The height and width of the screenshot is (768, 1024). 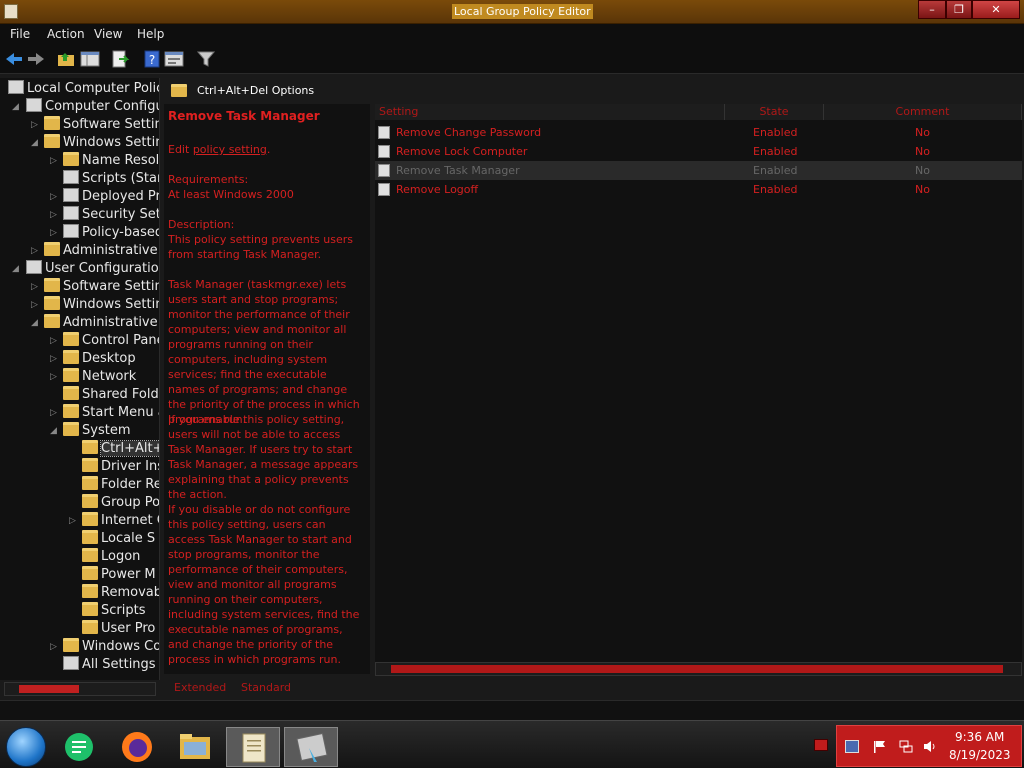 I want to click on tree-item-control-panel: Control Pane, so click(x=111, y=341).